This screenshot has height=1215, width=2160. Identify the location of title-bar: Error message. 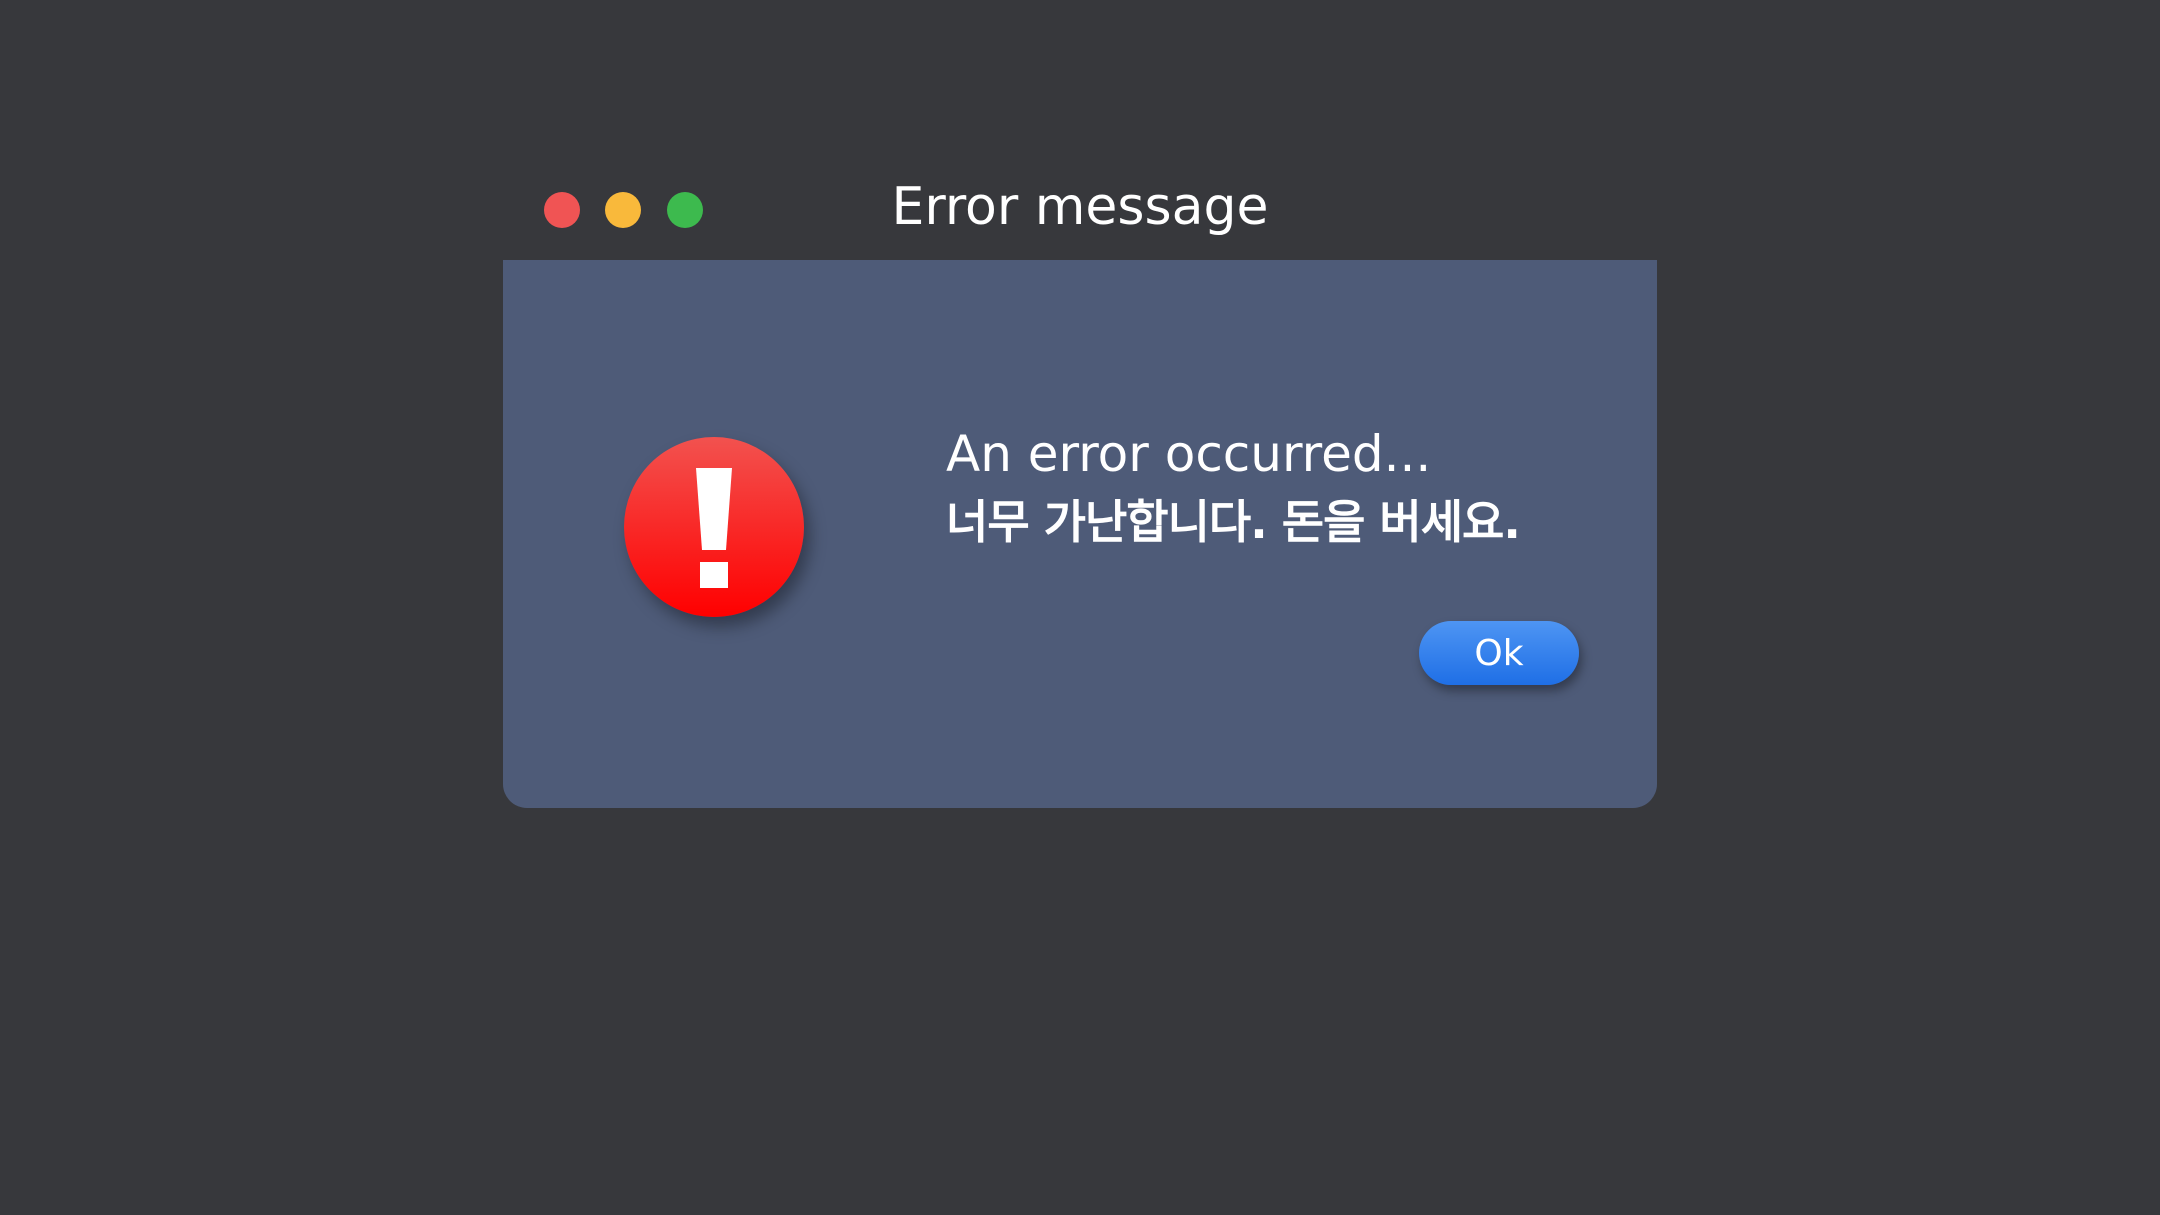
(1080, 206).